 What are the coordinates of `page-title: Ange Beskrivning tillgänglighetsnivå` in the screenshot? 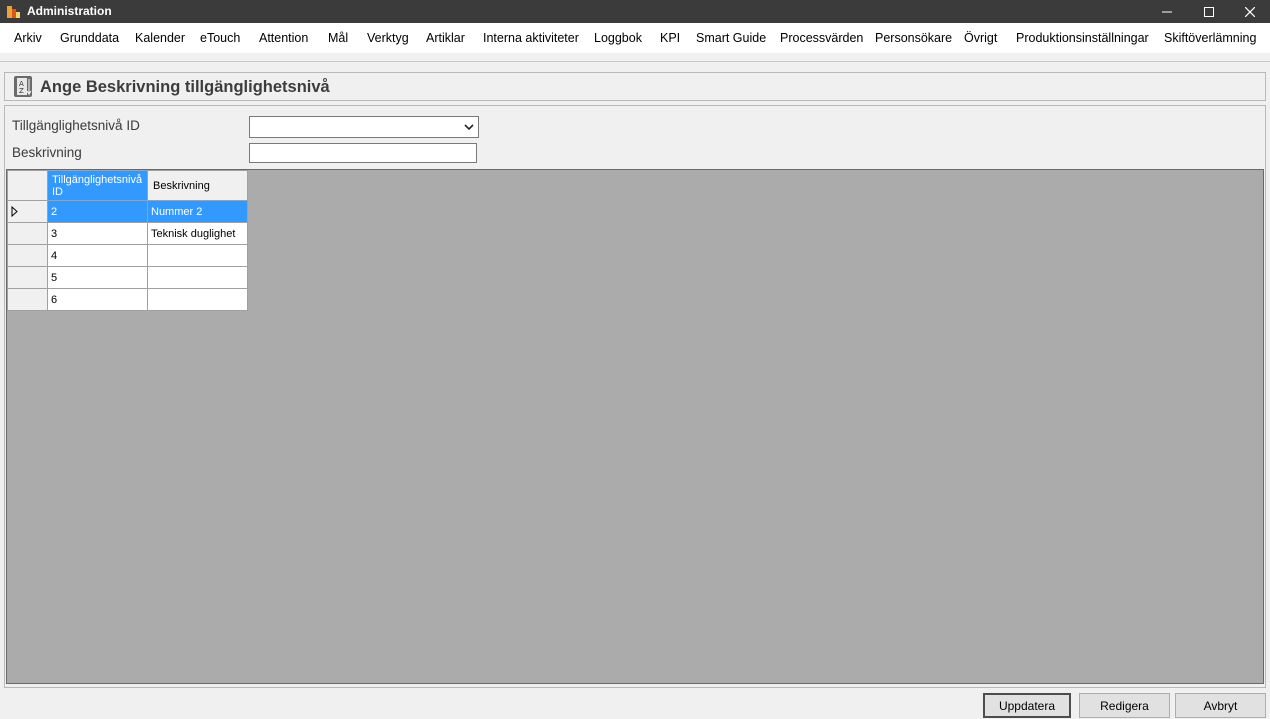 It's located at (185, 87).